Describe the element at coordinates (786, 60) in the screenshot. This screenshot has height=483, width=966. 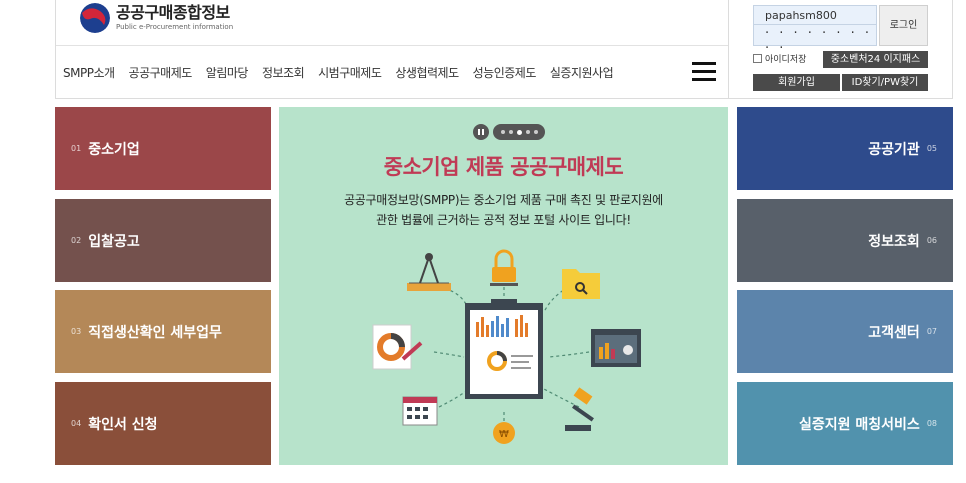
I see `save-id-label: 아이디저장` at that location.